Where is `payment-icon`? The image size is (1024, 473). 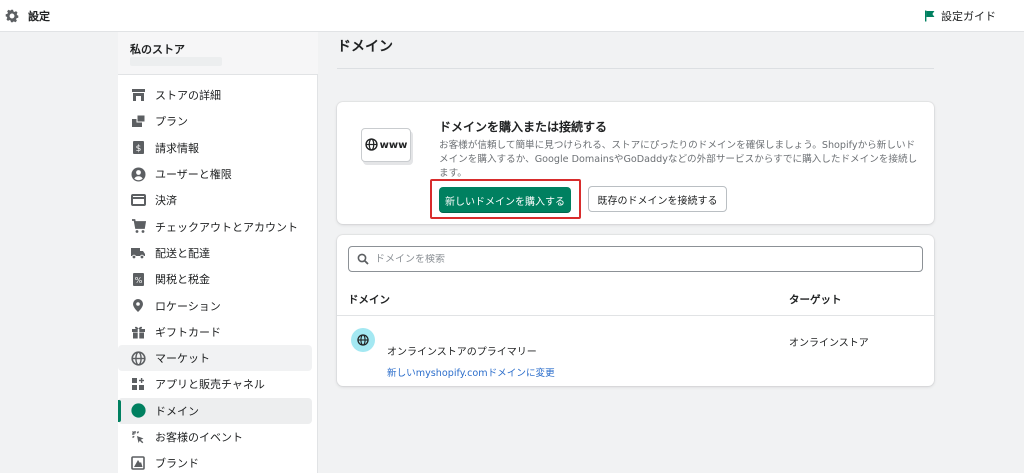
payment-icon is located at coordinates (138, 200).